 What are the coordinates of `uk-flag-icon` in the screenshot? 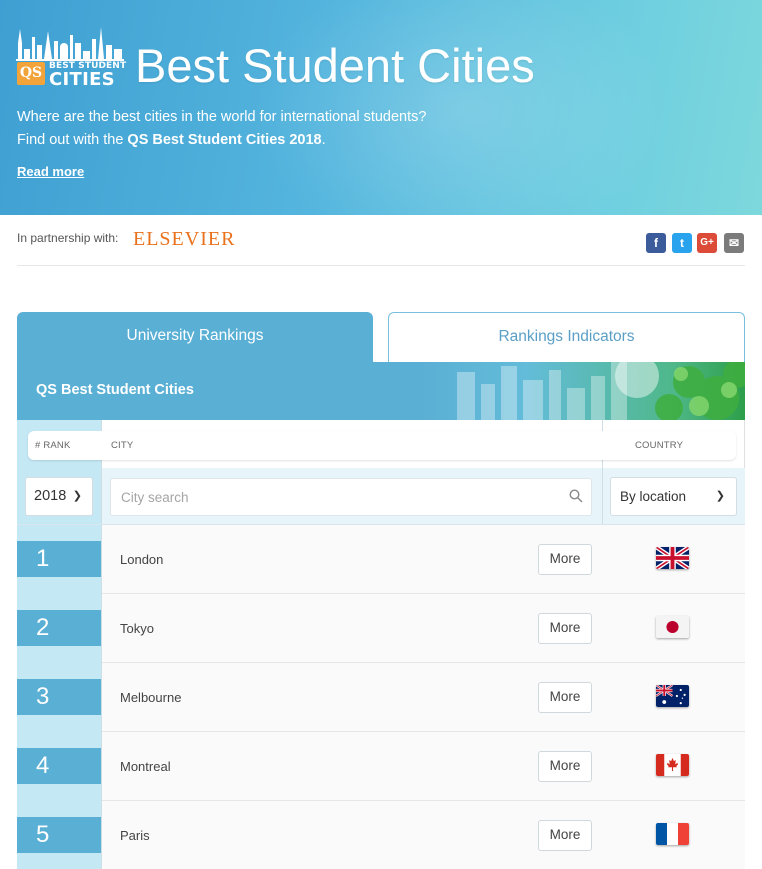 It's located at (672, 558).